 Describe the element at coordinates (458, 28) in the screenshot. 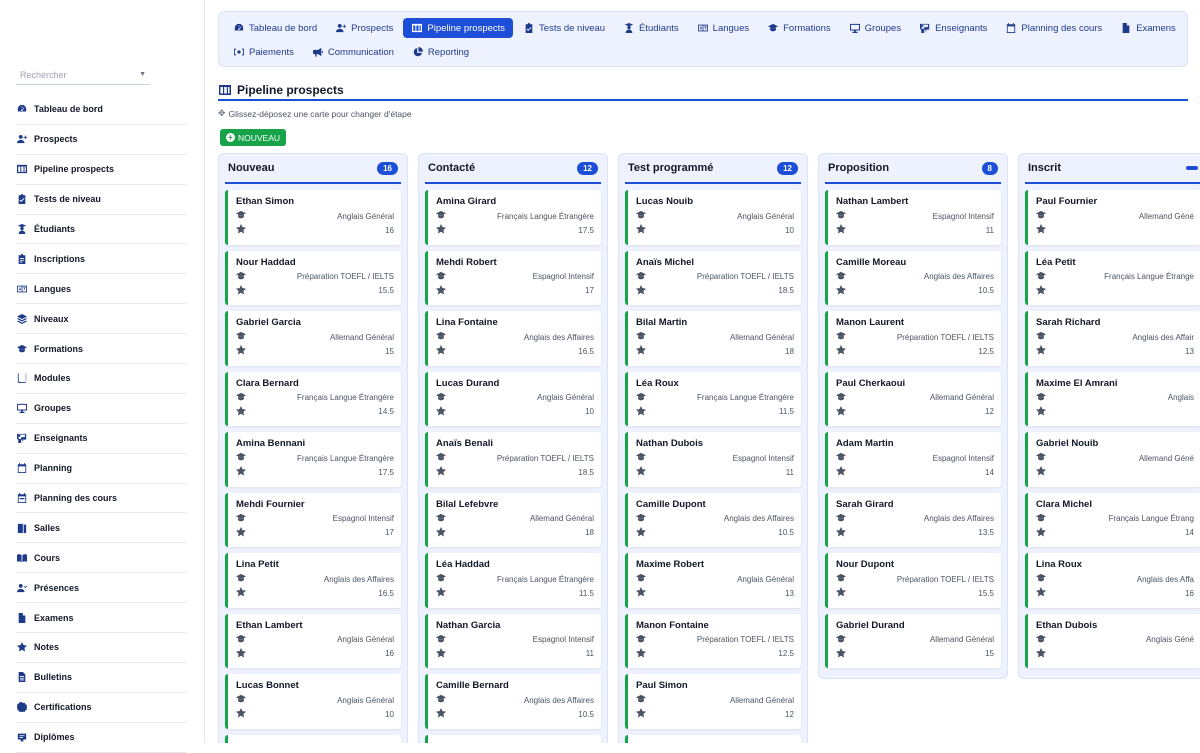

I see `tab-pipeline-prospects: Pipeline prospects` at that location.